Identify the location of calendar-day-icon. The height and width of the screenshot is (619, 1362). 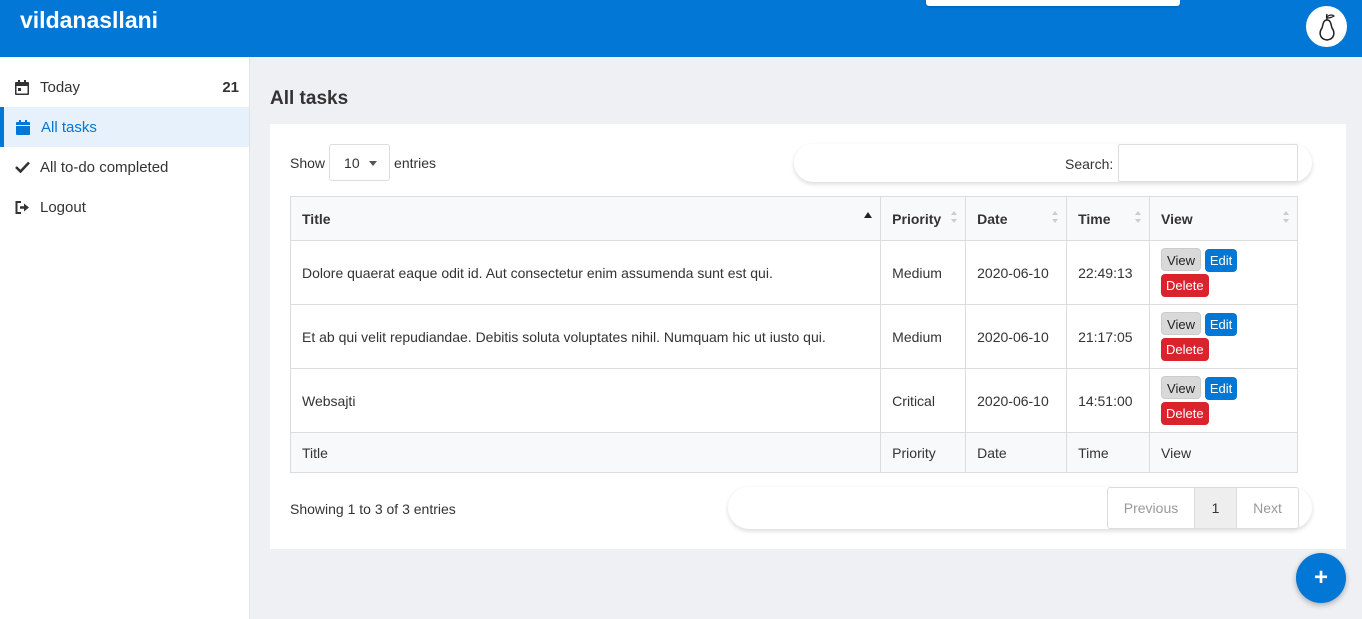
(22, 87).